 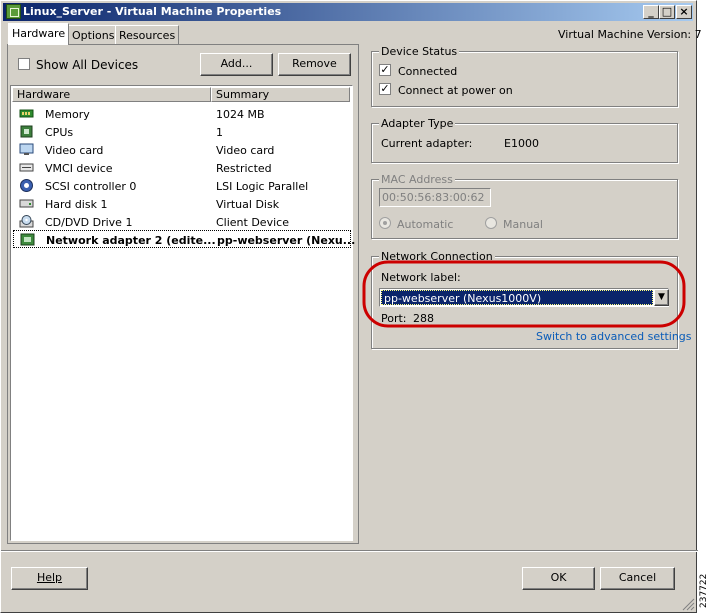 What do you see at coordinates (26, 221) in the screenshot?
I see `cd-dvd-icon` at bounding box center [26, 221].